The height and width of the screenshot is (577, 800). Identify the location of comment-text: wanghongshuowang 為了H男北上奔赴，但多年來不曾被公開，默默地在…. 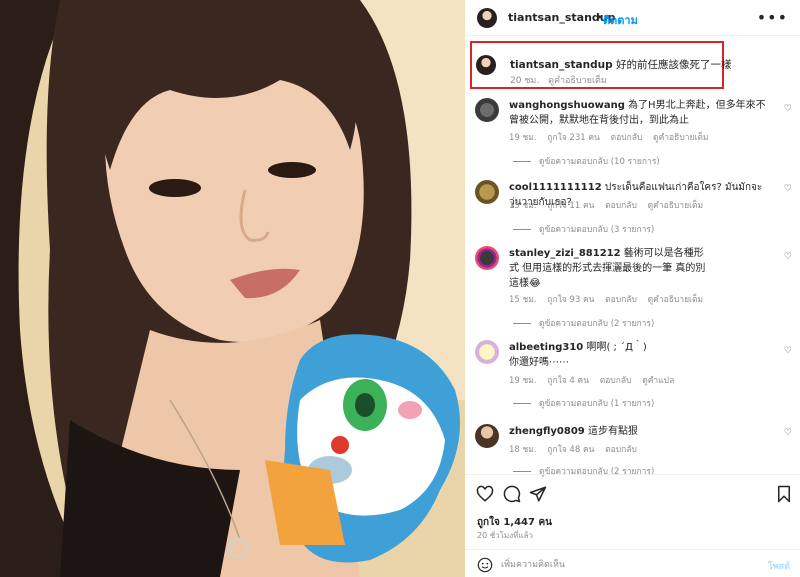
(640, 113).